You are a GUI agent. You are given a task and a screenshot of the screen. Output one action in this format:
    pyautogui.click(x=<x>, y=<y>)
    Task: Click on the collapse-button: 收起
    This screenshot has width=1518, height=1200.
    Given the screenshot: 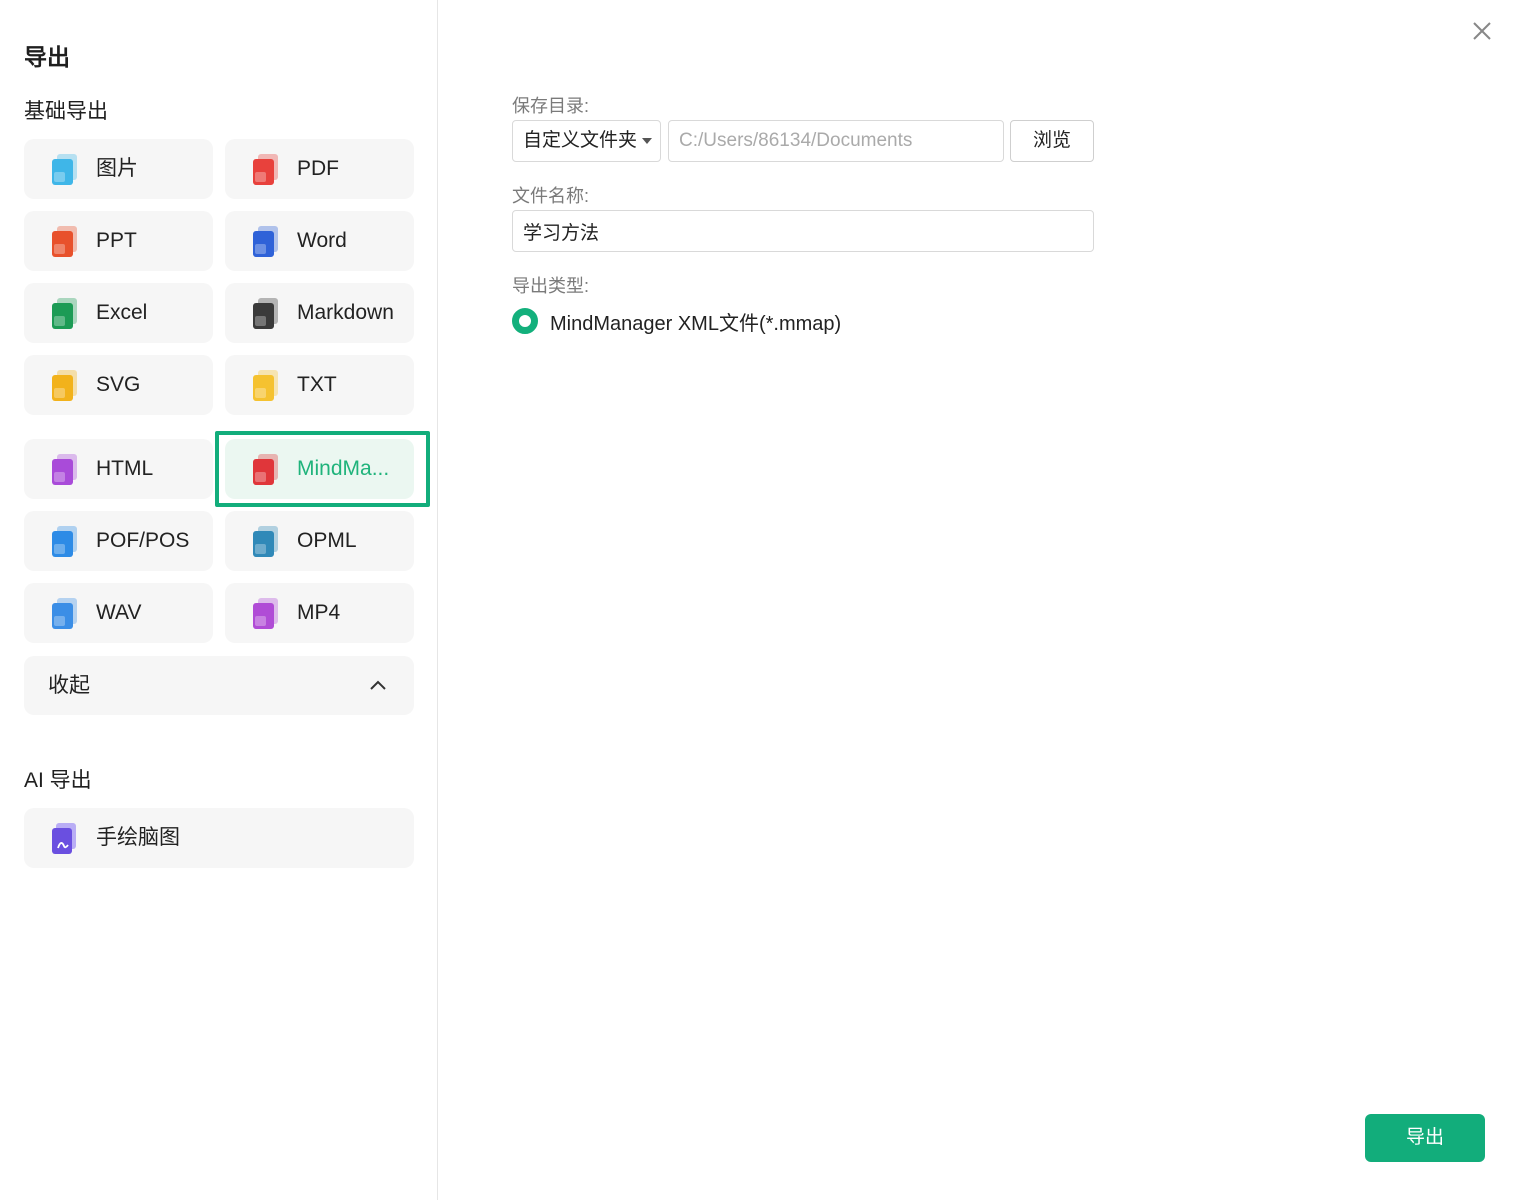 What is the action you would take?
    pyautogui.click(x=219, y=685)
    